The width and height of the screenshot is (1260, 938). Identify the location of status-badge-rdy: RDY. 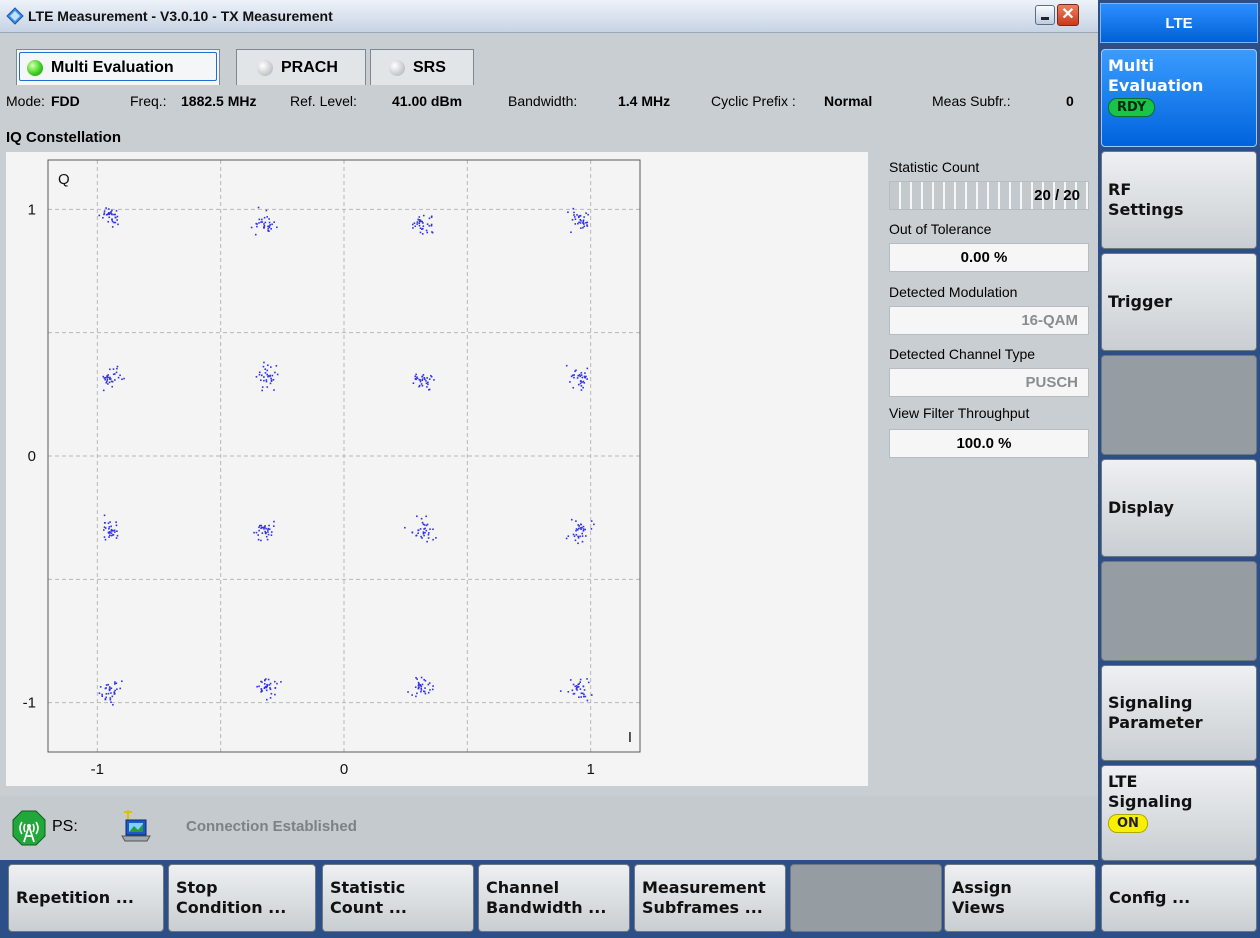
(1132, 107).